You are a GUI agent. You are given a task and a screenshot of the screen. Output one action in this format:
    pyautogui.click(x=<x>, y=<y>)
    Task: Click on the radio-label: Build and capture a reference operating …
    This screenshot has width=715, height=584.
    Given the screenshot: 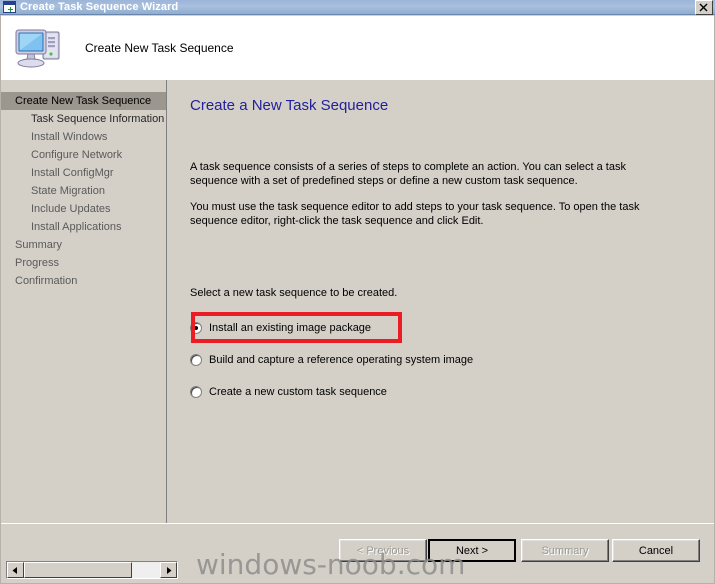 What is the action you would take?
    pyautogui.click(x=341, y=360)
    